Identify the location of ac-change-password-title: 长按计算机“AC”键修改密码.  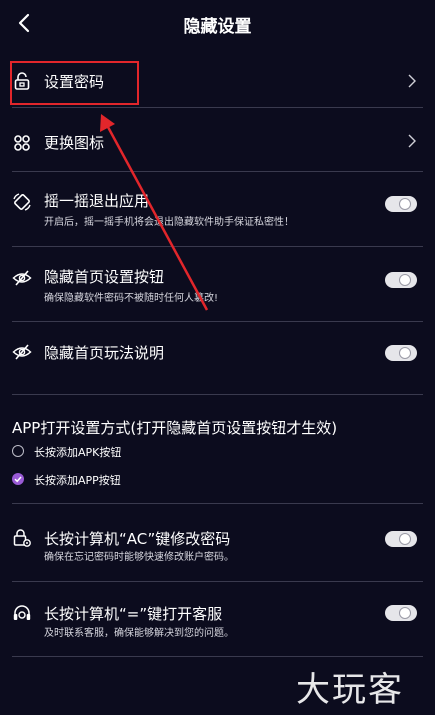
(137, 539).